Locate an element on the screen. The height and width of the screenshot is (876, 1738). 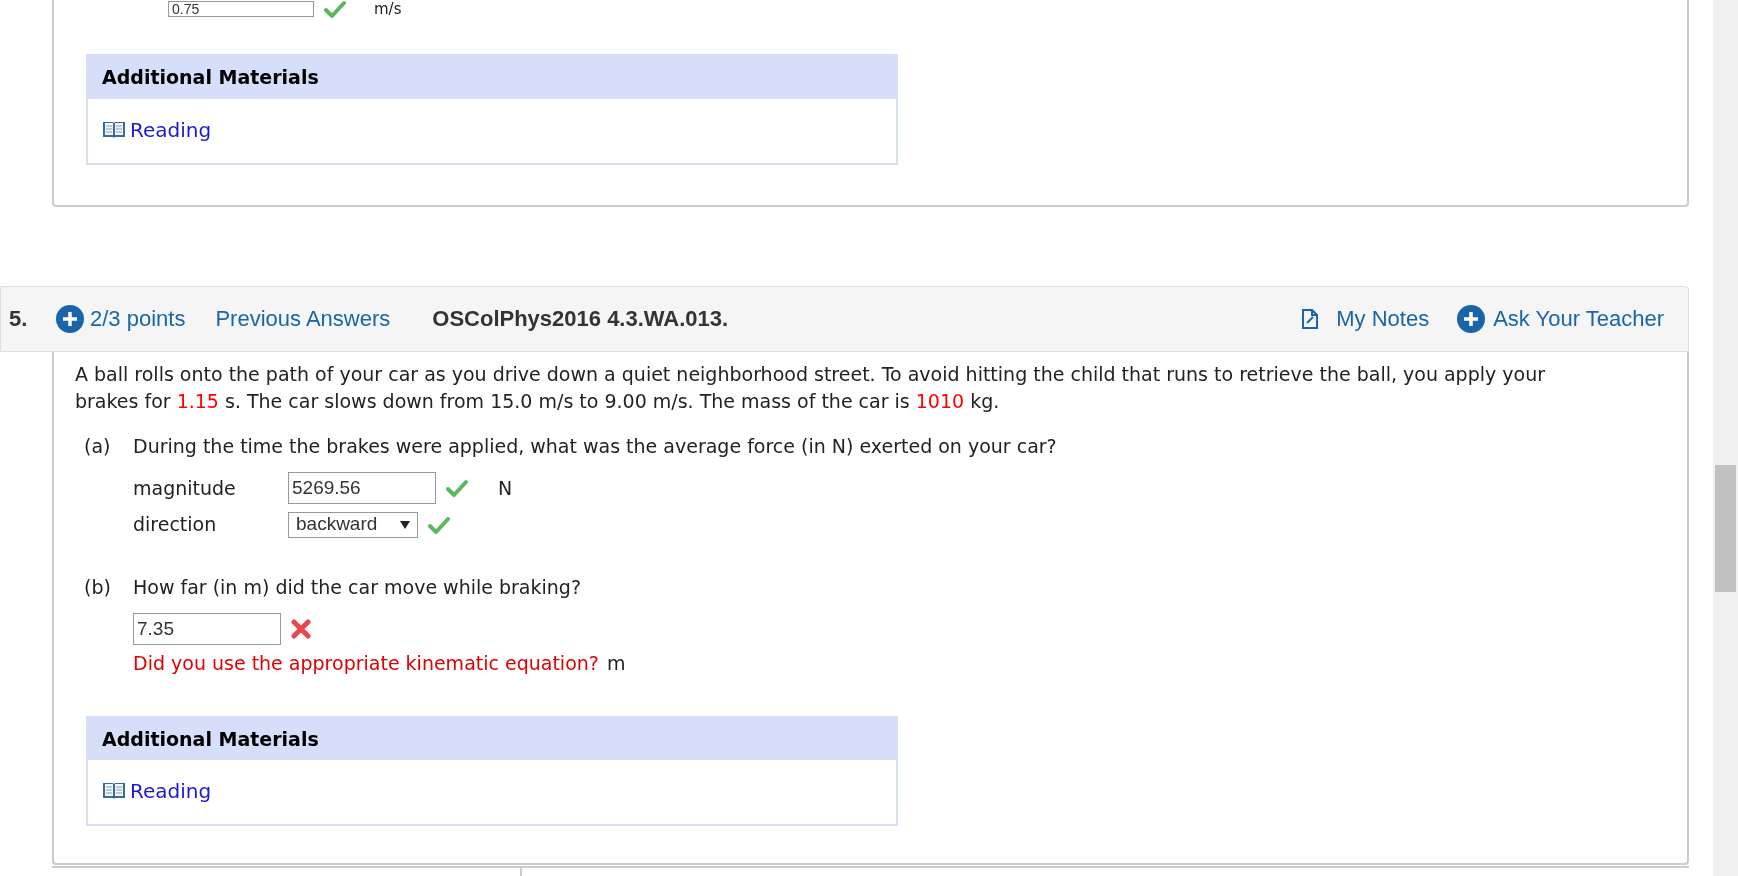
dropdown-caret-icon is located at coordinates (405, 524).